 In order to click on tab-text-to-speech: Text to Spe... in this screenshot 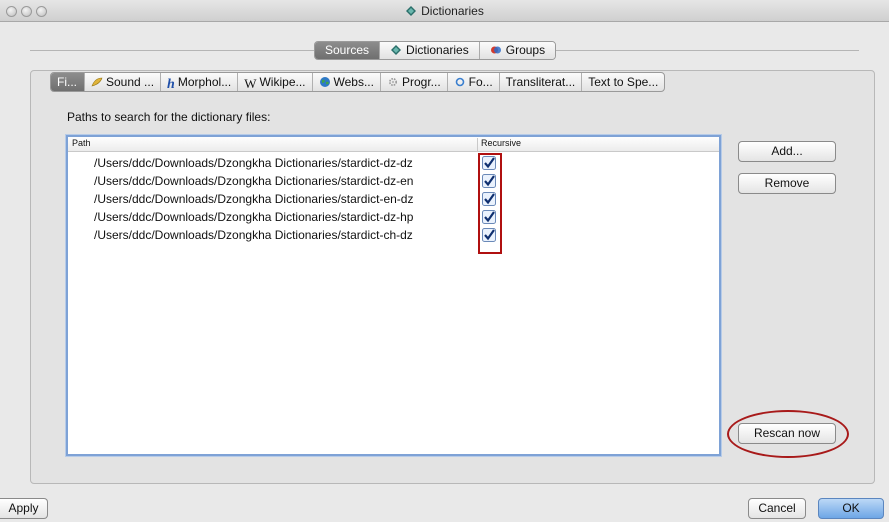, I will do `click(623, 82)`.